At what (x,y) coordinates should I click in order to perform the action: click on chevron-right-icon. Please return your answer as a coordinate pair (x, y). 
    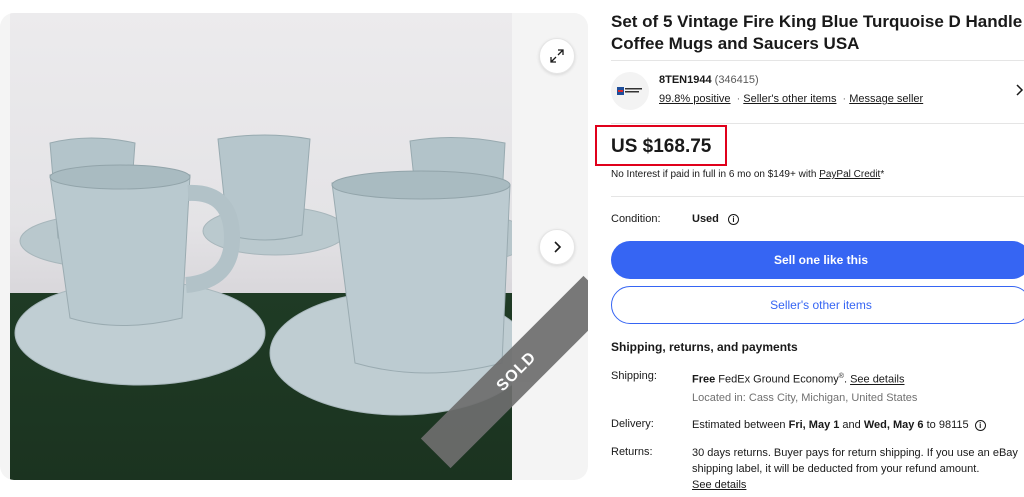
    Looking at the image, I should click on (558, 247).